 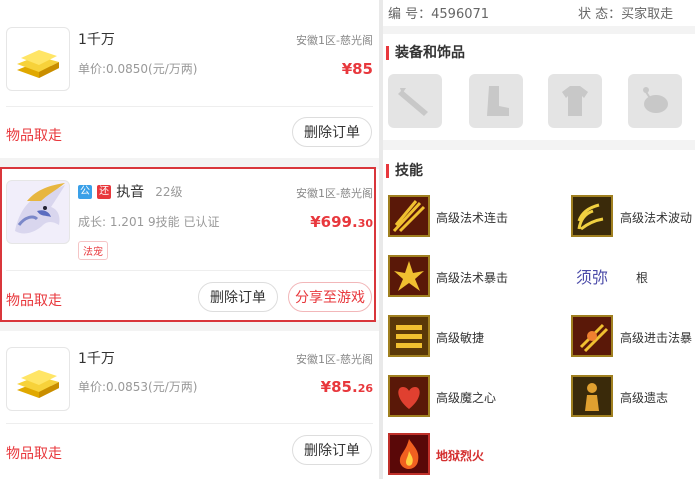 What do you see at coordinates (472, 278) in the screenshot?
I see `skill-name: 高级法术暴击` at bounding box center [472, 278].